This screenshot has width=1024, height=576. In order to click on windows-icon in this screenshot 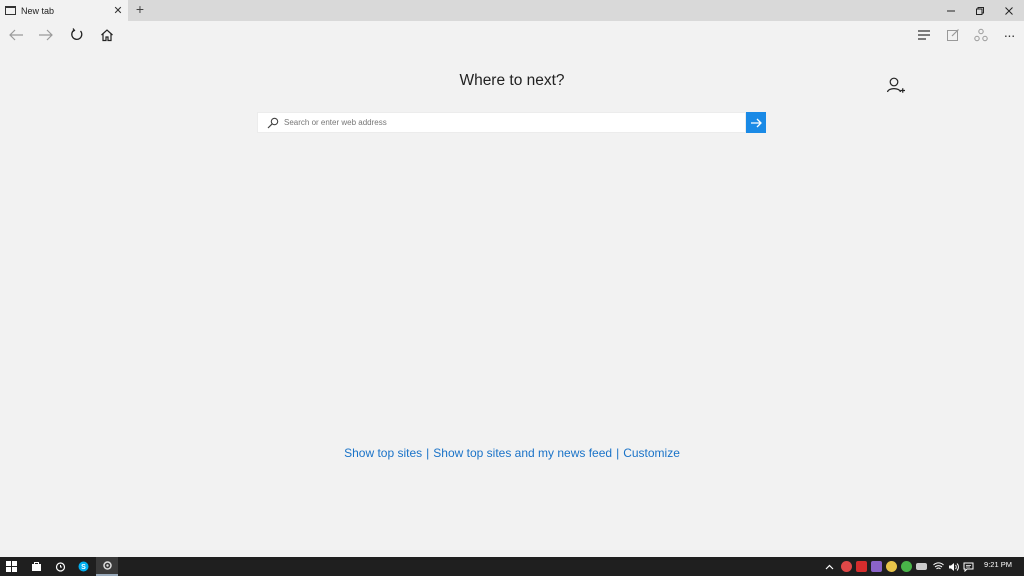, I will do `click(11, 566)`.